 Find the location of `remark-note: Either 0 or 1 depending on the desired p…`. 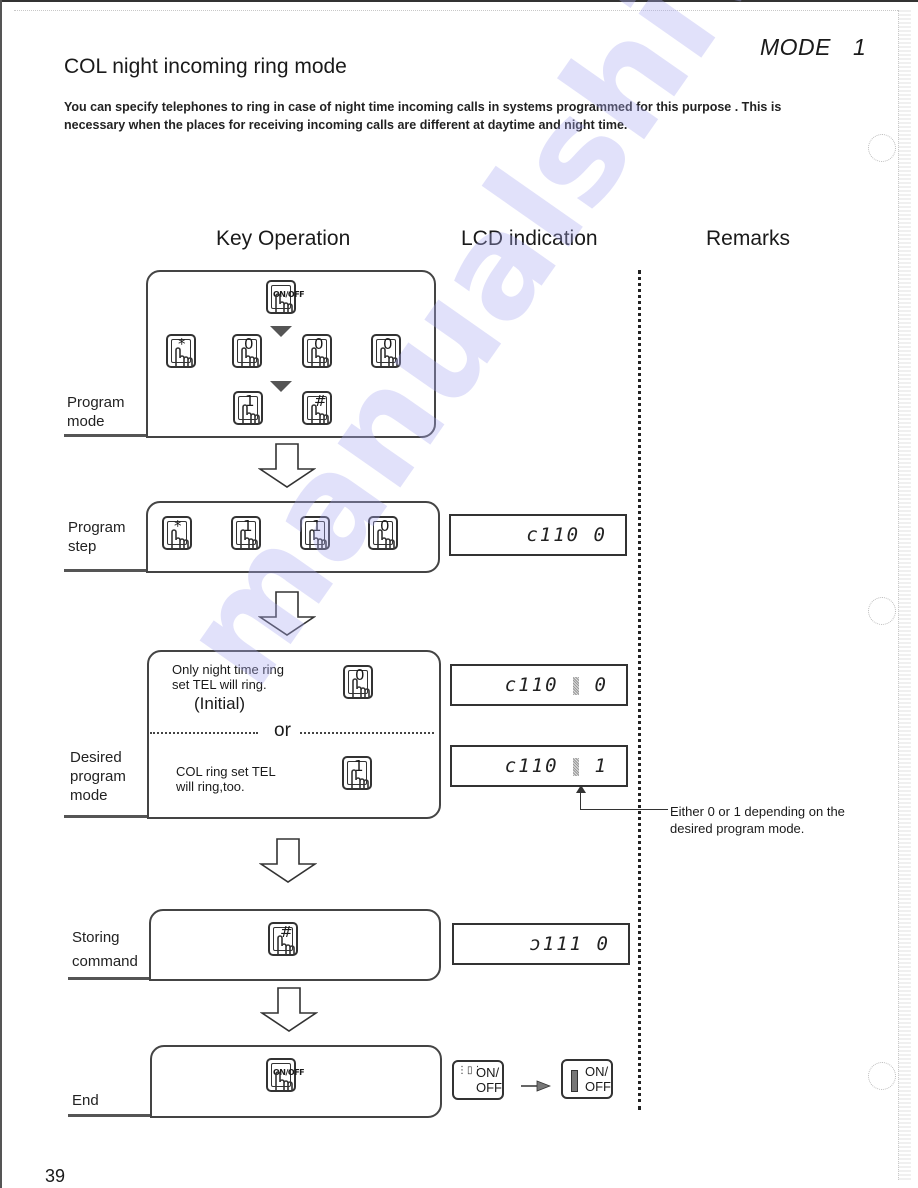

remark-note: Either 0 or 1 depending on the desired p… is located at coordinates (757, 820).